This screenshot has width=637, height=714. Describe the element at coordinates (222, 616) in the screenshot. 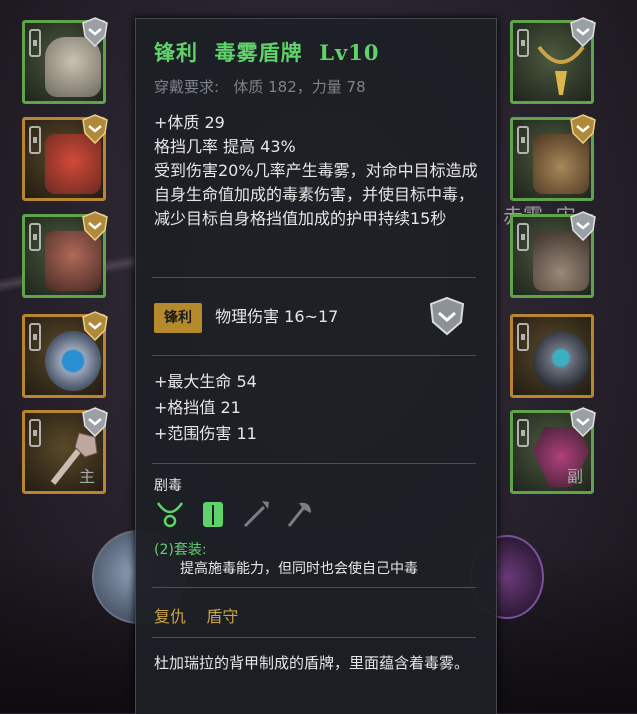

I see `skill-name: 盾守` at that location.